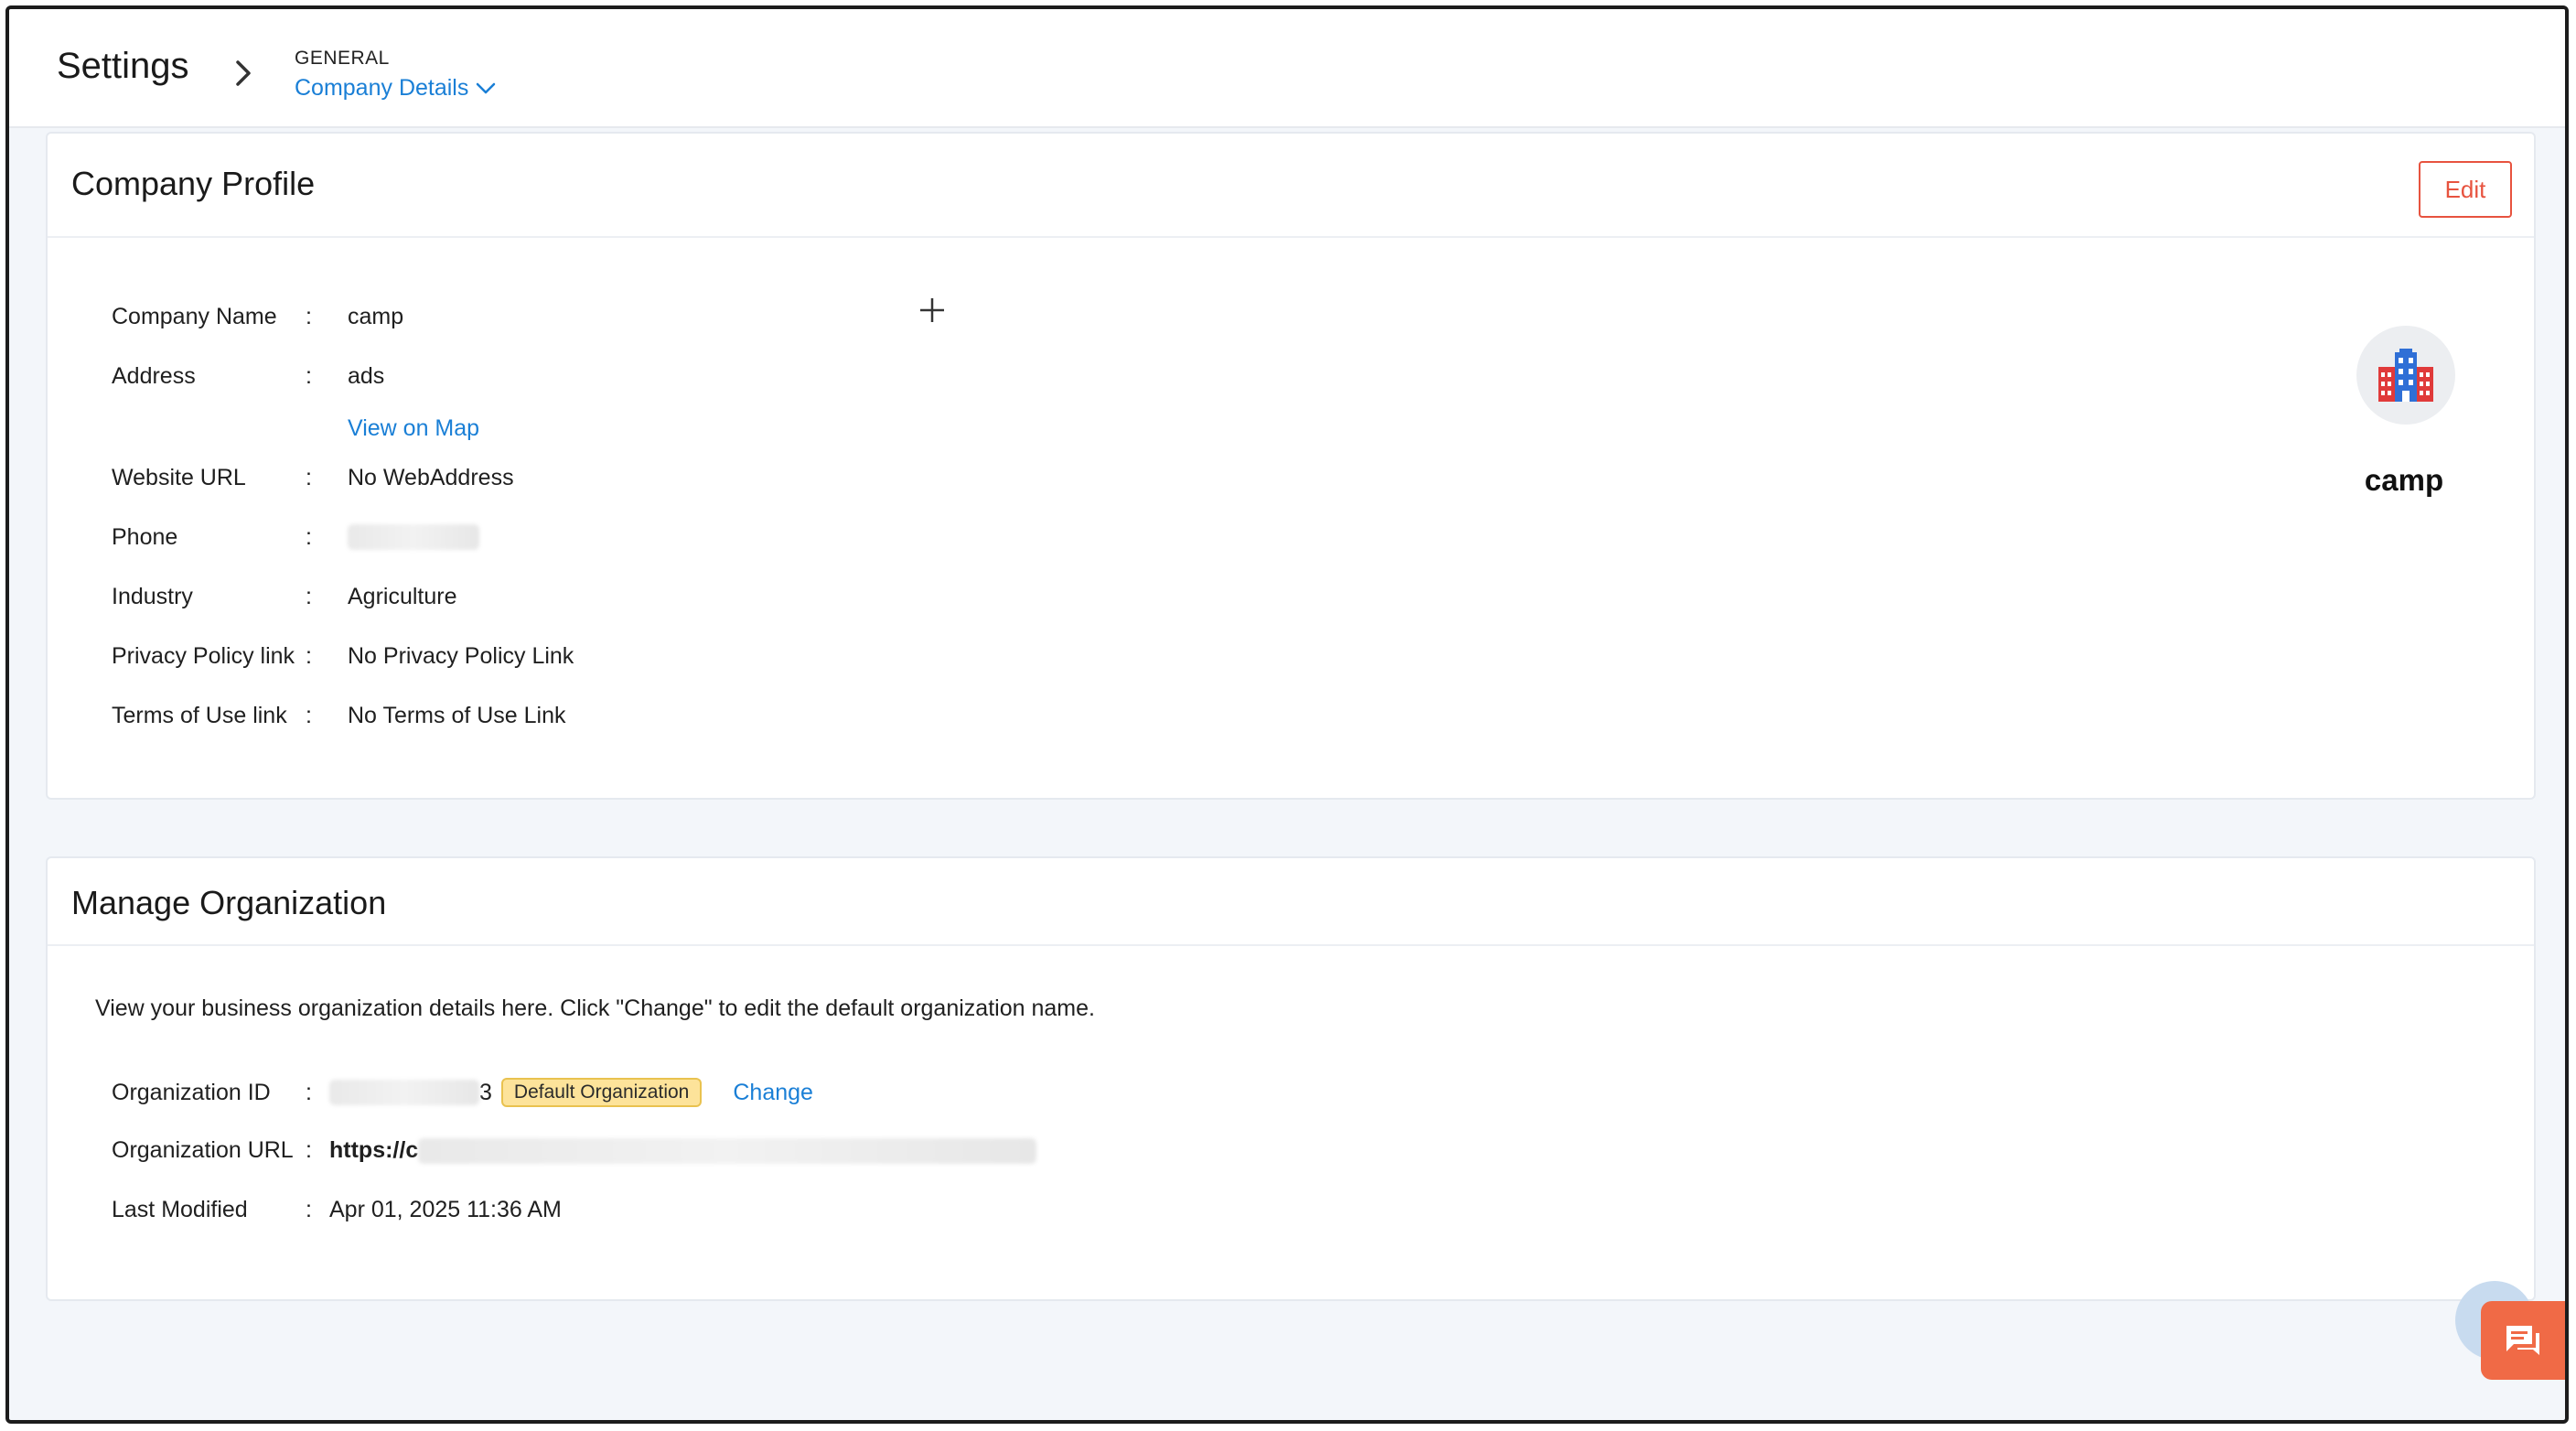 The width and height of the screenshot is (2576, 1431). Describe the element at coordinates (461, 656) in the screenshot. I see `field-value: No Privacy Policy Link` at that location.